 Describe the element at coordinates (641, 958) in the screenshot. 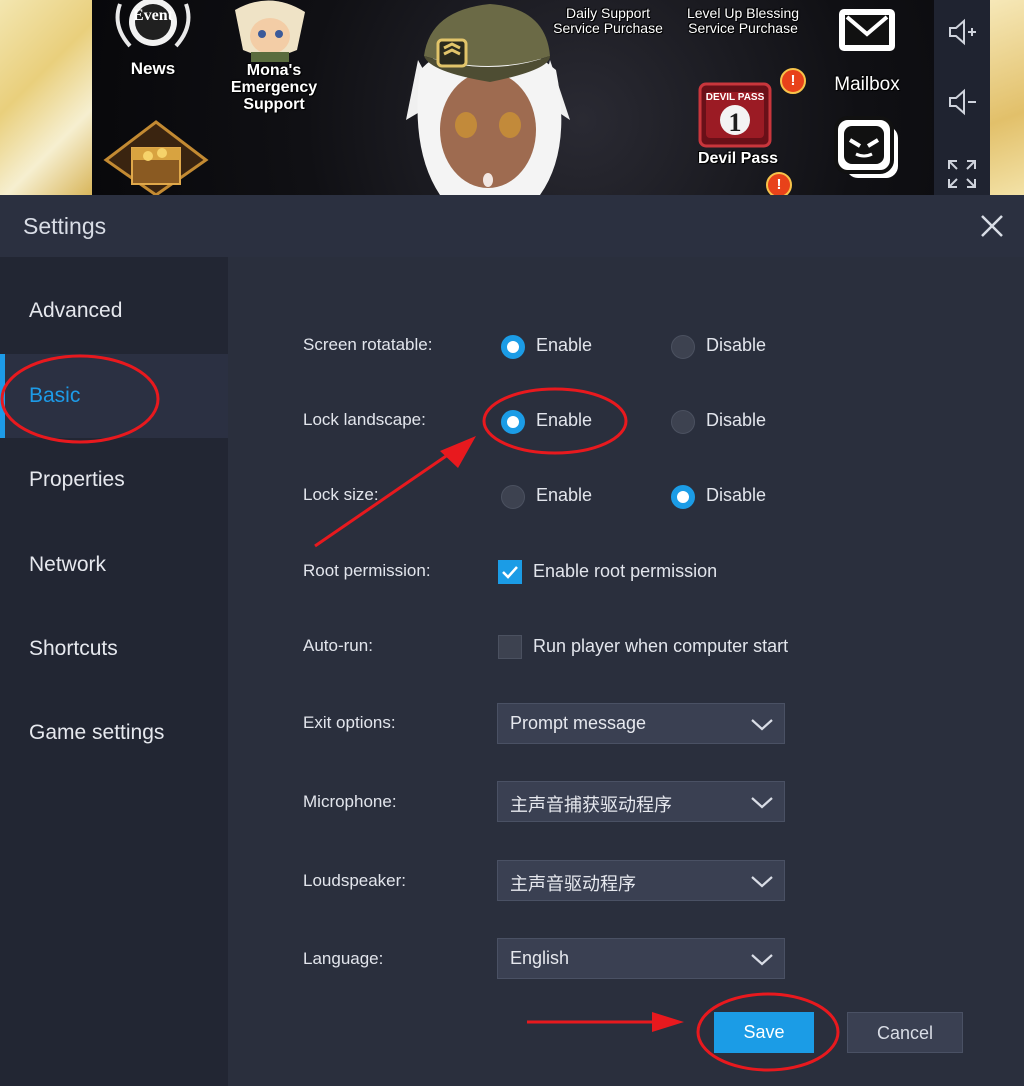

I see `language-select: English` at that location.